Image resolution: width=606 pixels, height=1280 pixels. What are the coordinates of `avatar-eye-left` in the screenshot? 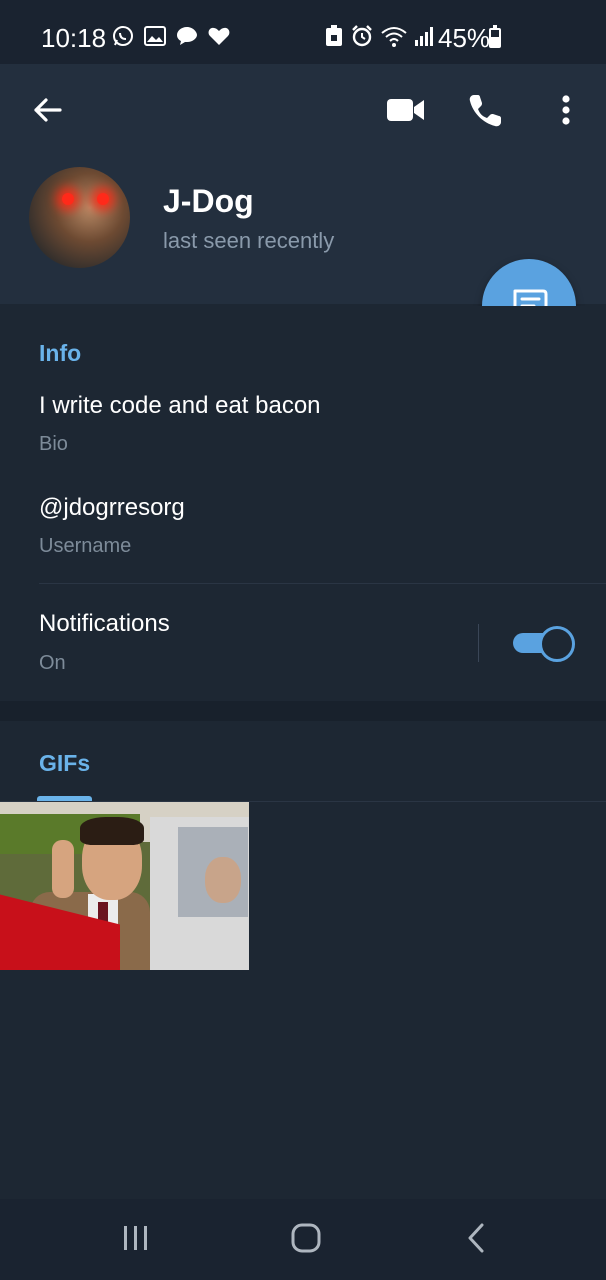 It's located at (68, 199).